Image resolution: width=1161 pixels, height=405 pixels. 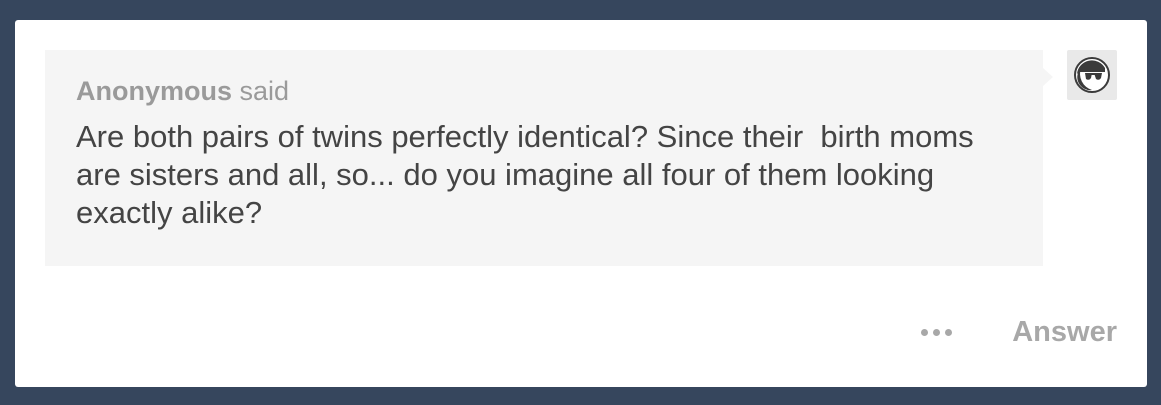 I want to click on more-options-button, so click(x=937, y=332).